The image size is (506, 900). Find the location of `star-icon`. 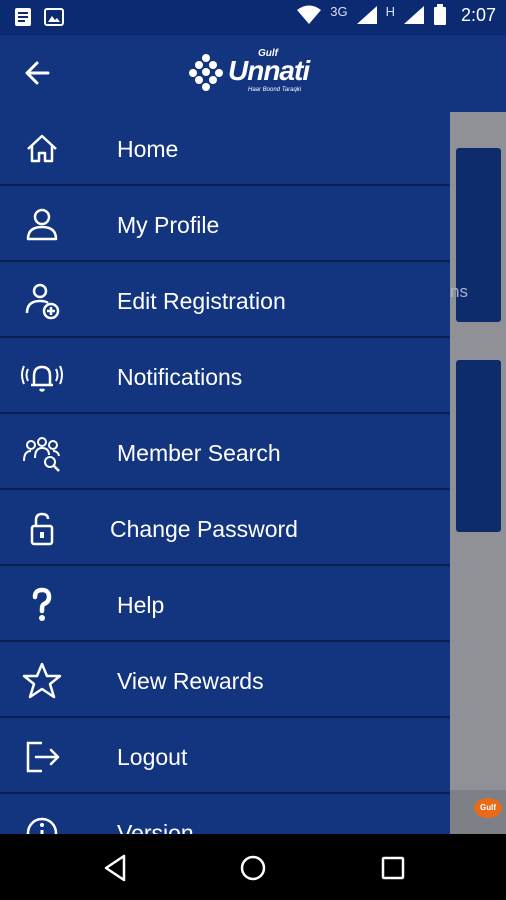

star-icon is located at coordinates (42, 680).